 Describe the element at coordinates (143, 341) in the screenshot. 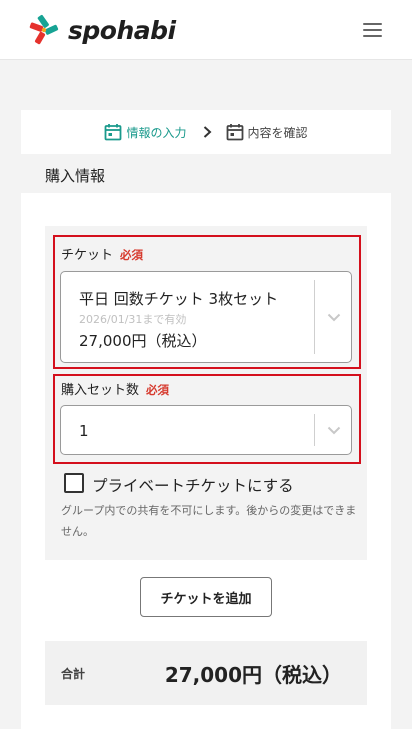

I see `ticket-price: 27,000円（税込）` at that location.